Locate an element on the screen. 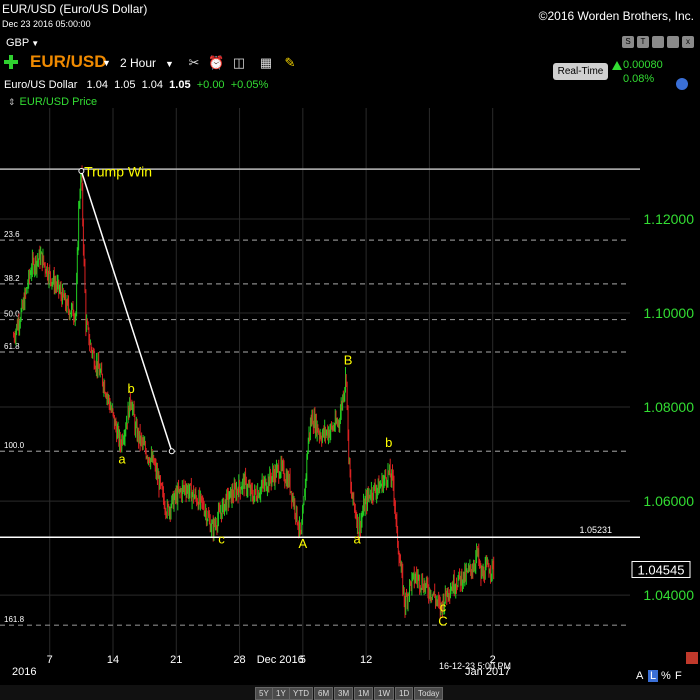  range-1m: 1M is located at coordinates (364, 693).